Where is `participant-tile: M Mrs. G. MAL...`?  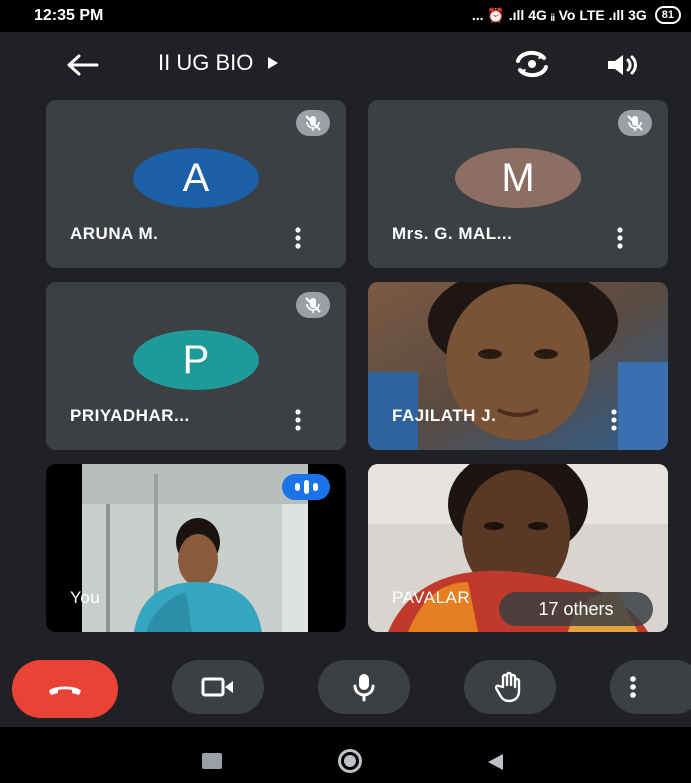 participant-tile: M Mrs. G. MAL... is located at coordinates (518, 184).